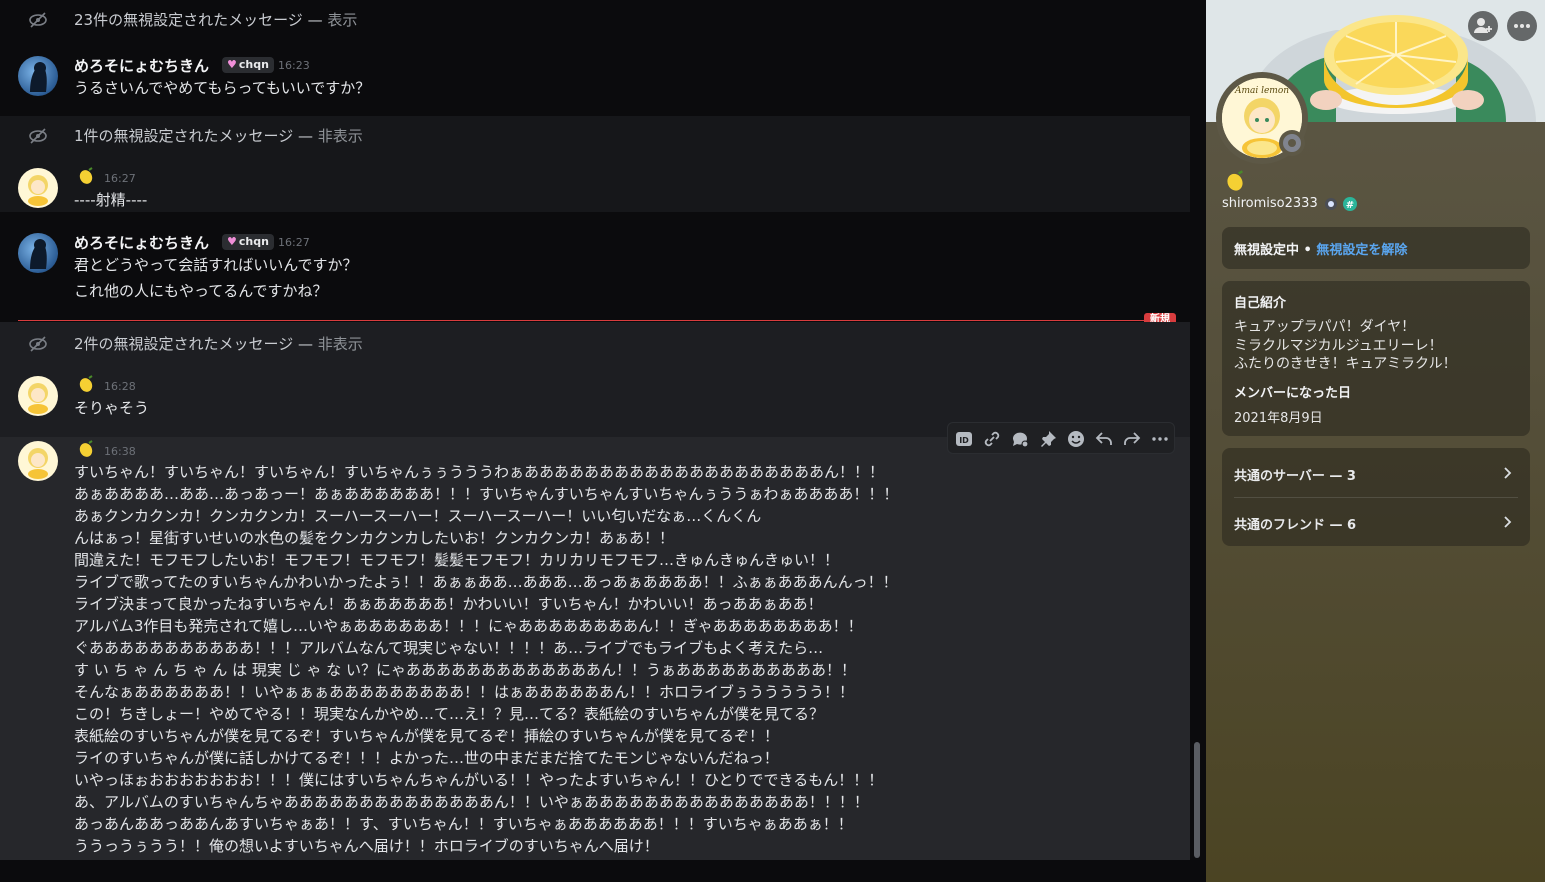 The height and width of the screenshot is (882, 1545). I want to click on ignored-status-card: 無視設定中 • 無視設定を解除, so click(1376, 248).